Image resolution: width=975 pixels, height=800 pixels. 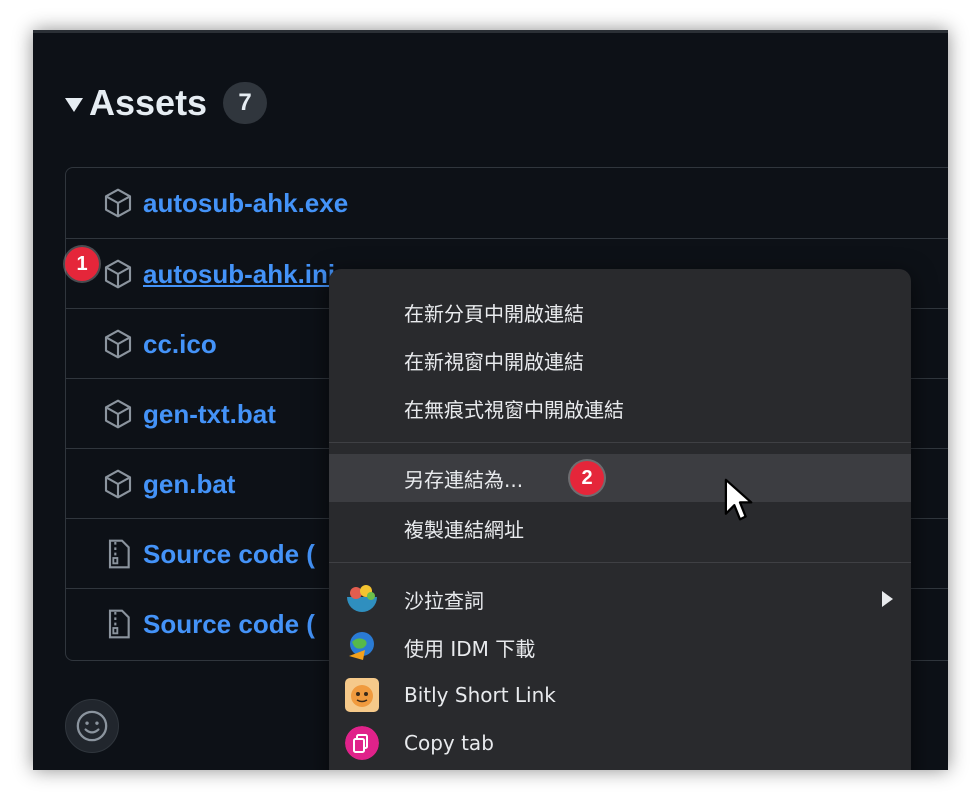 I want to click on step-badge-1: 1, so click(x=82, y=264).